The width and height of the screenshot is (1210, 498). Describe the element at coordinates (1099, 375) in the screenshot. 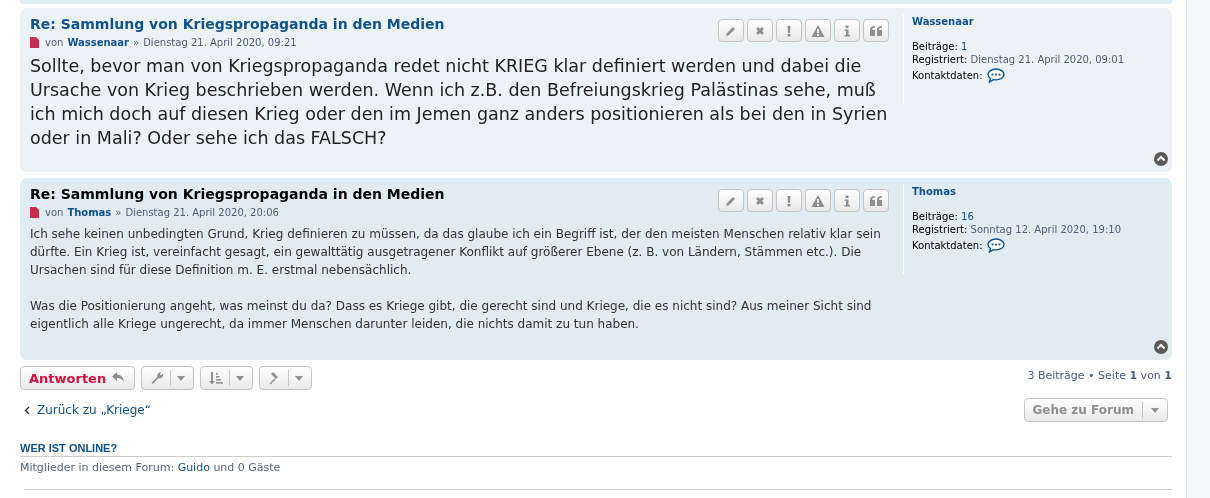

I see `pagination-text: 3 Beiträge • Seite 1 von 1` at that location.